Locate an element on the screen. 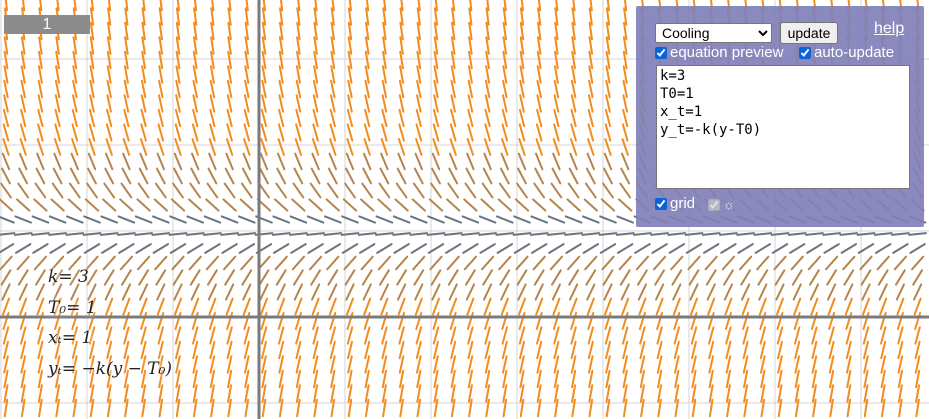  auto-update-toggle: auto-update is located at coordinates (846, 52).